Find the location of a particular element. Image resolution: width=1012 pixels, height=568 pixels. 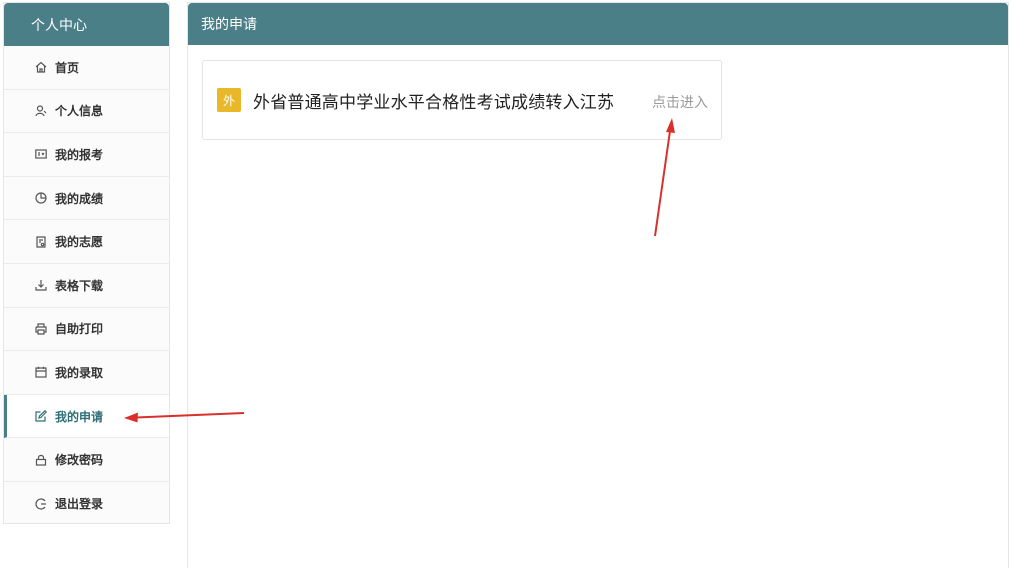

page-title: 我的申请 is located at coordinates (598, 24).